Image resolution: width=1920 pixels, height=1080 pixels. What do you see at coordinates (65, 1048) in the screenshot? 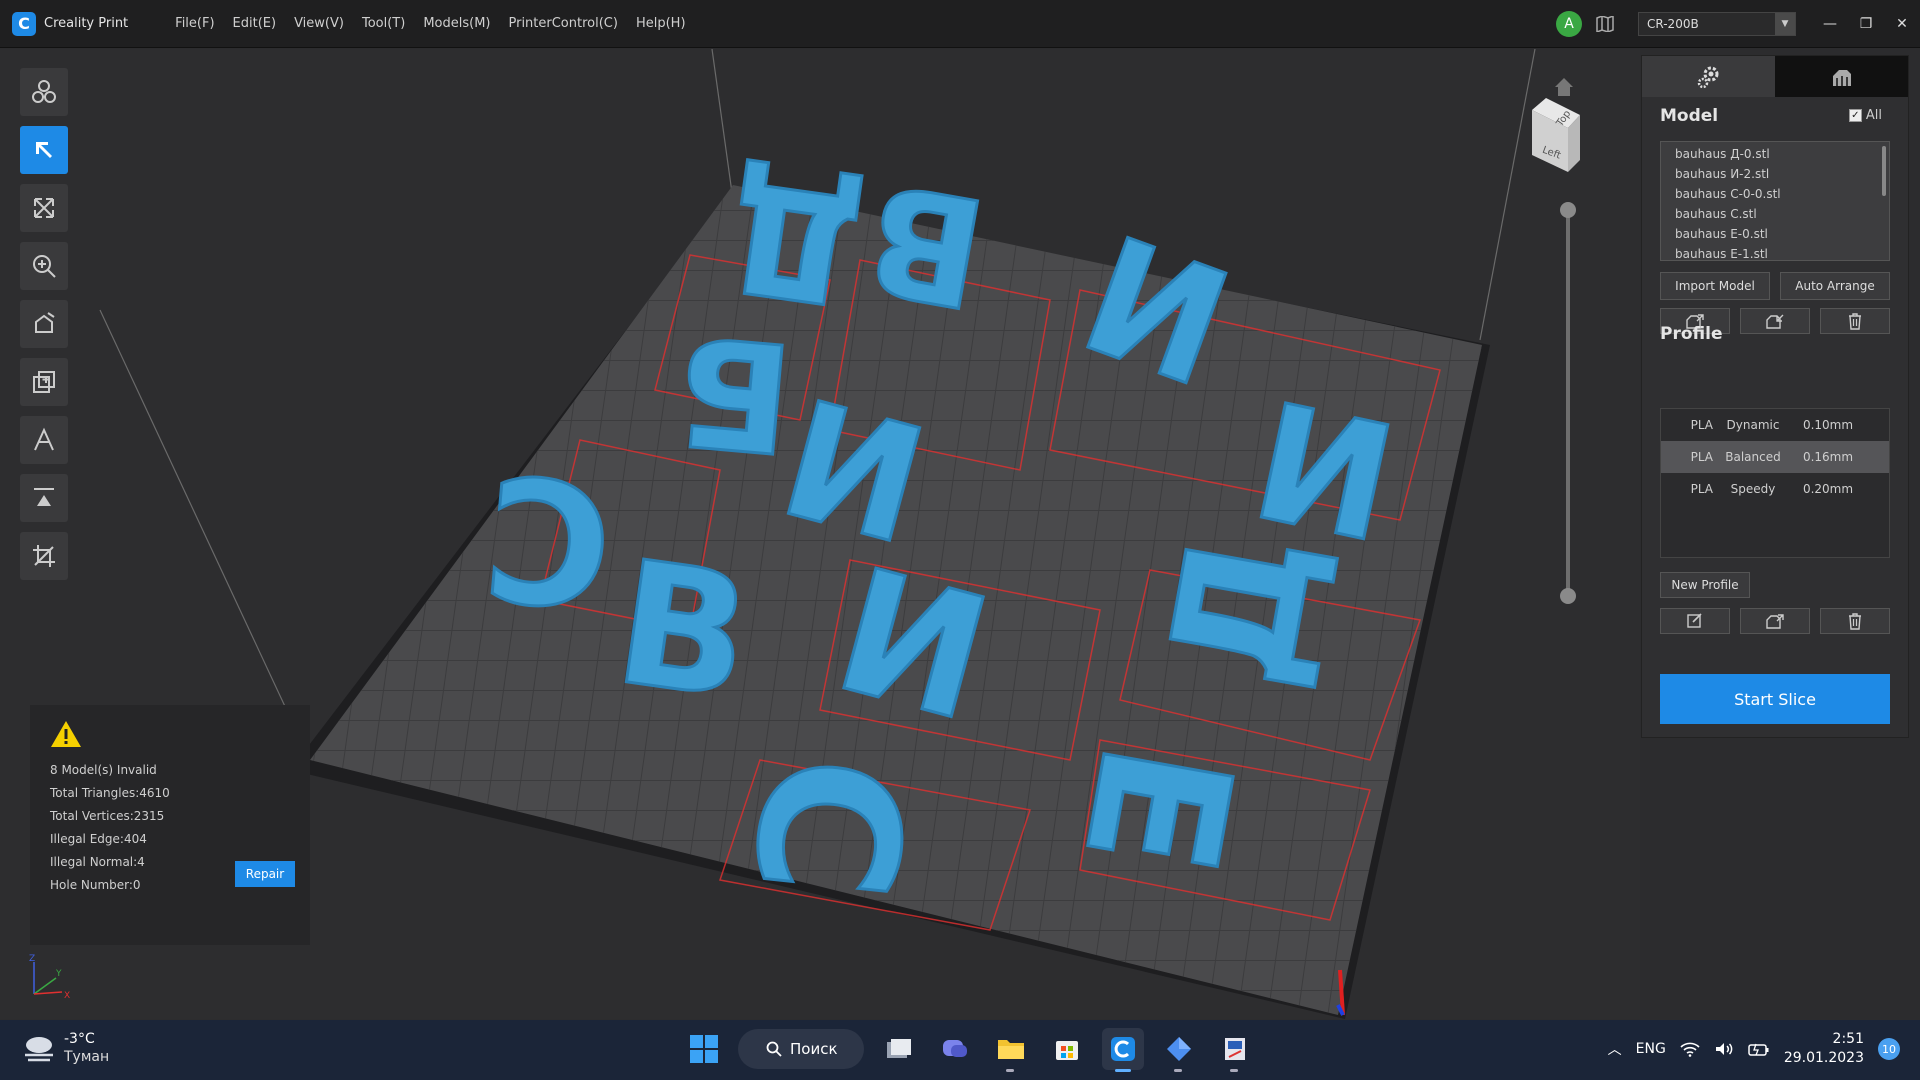
I see `weather-widget: -3°C Туман` at bounding box center [65, 1048].